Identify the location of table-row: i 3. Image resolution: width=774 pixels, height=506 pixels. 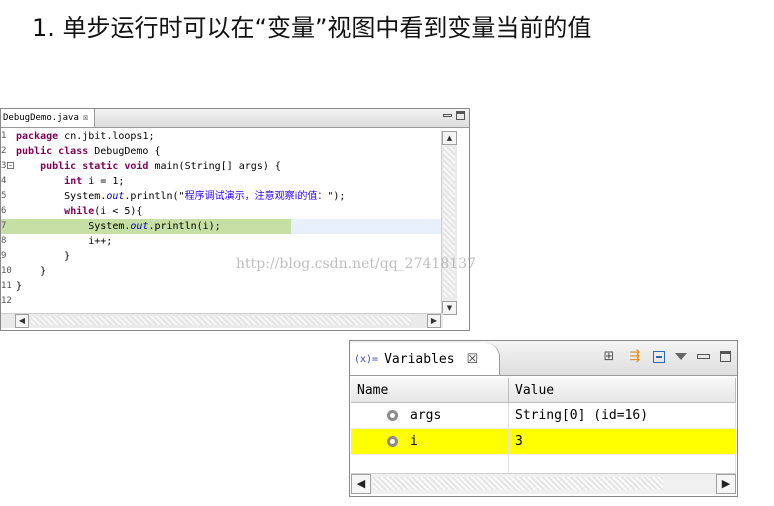
(543, 441).